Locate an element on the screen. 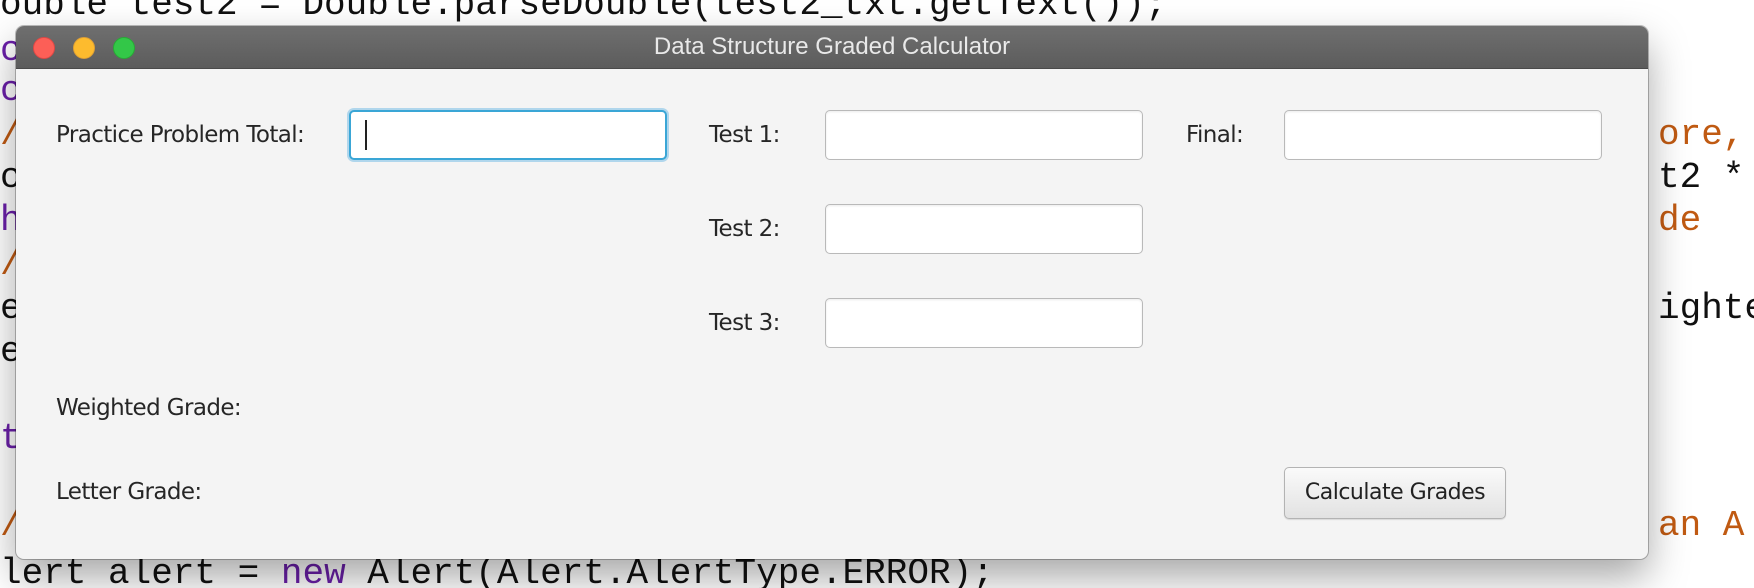 The height and width of the screenshot is (588, 1754). code-fragment: ighte is located at coordinates (1706, 308).